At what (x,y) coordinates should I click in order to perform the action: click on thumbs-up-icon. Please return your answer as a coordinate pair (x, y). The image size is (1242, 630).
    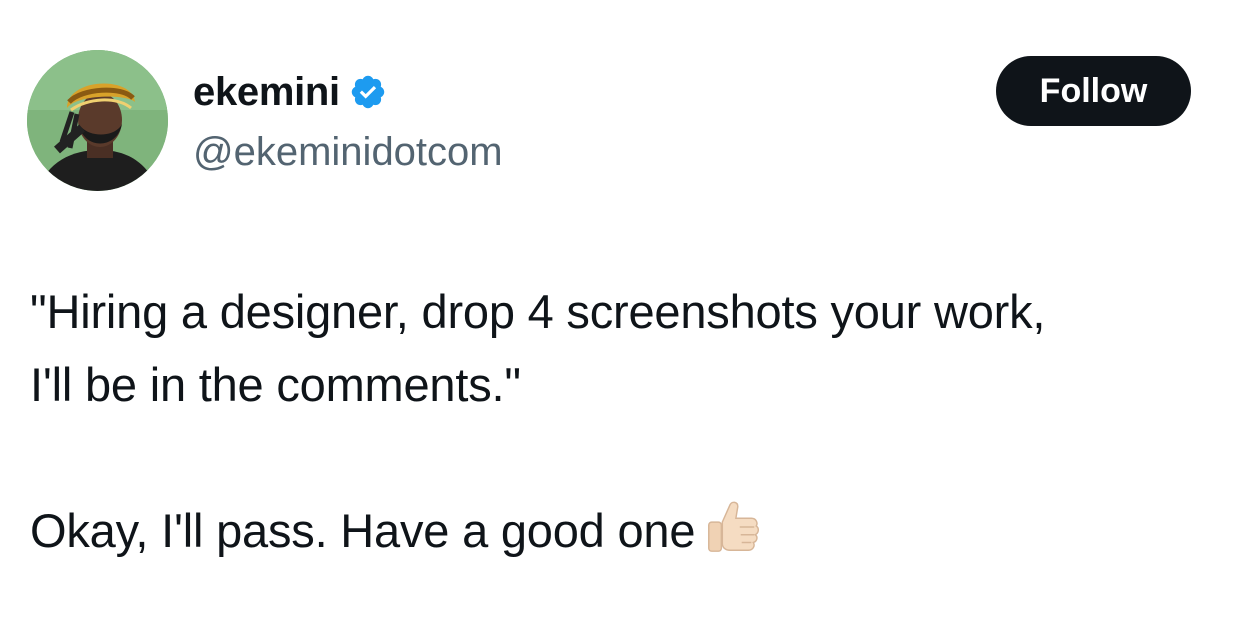
    Looking at the image, I should click on (734, 526).